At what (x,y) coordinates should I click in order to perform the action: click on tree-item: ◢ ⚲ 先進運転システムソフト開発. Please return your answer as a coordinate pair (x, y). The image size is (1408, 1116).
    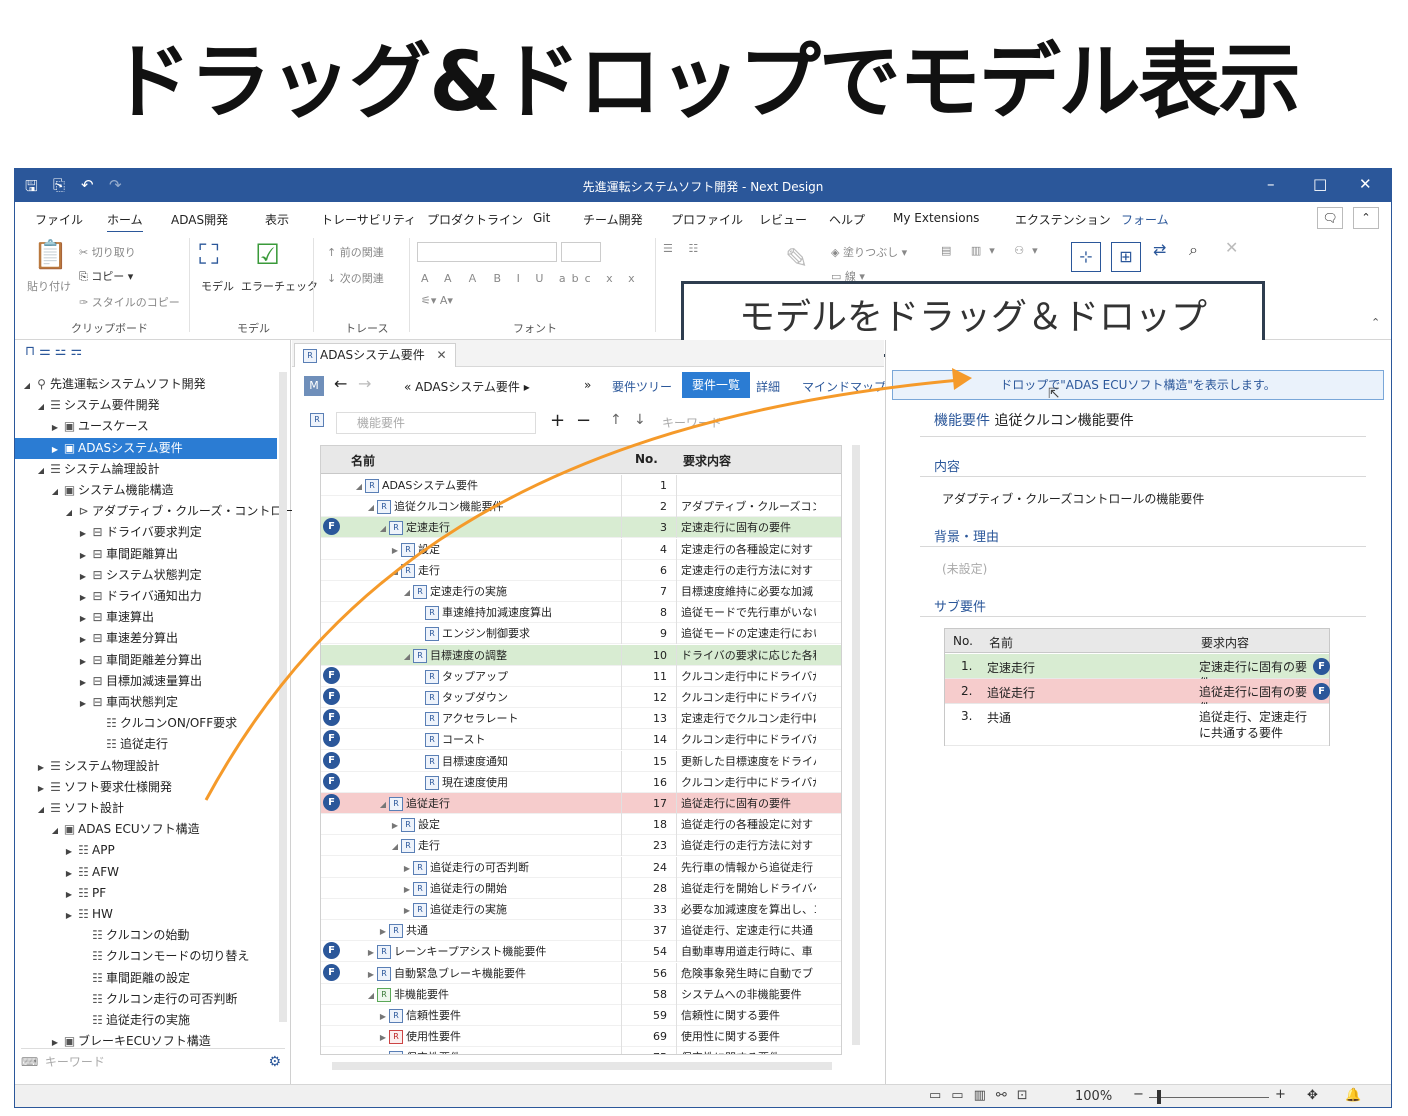
    Looking at the image, I should click on (146, 384).